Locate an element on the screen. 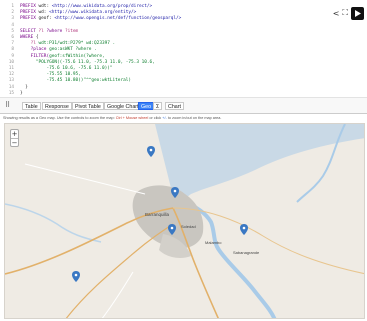  code-line: 15} is located at coordinates (183, 93).